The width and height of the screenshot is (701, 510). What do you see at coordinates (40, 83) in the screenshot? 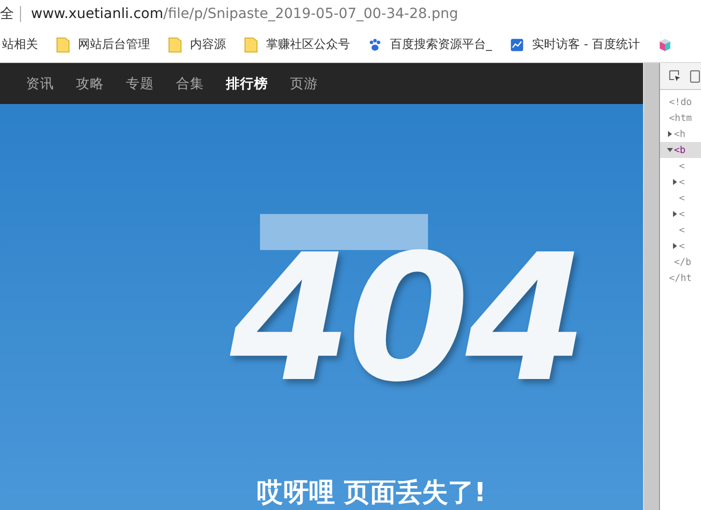
I see `nav-tab: 资讯` at bounding box center [40, 83].